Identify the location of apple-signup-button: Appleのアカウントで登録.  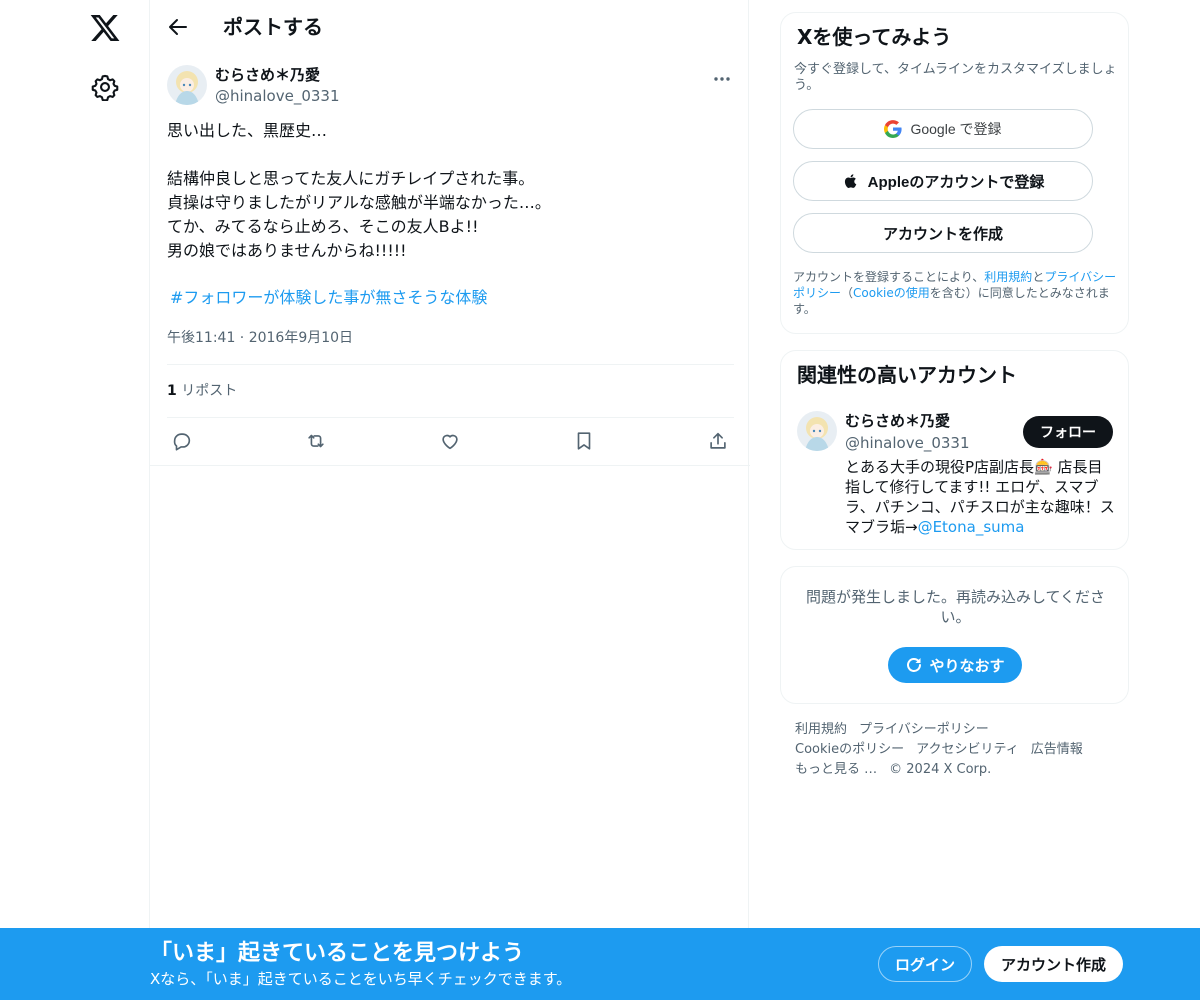
(943, 181).